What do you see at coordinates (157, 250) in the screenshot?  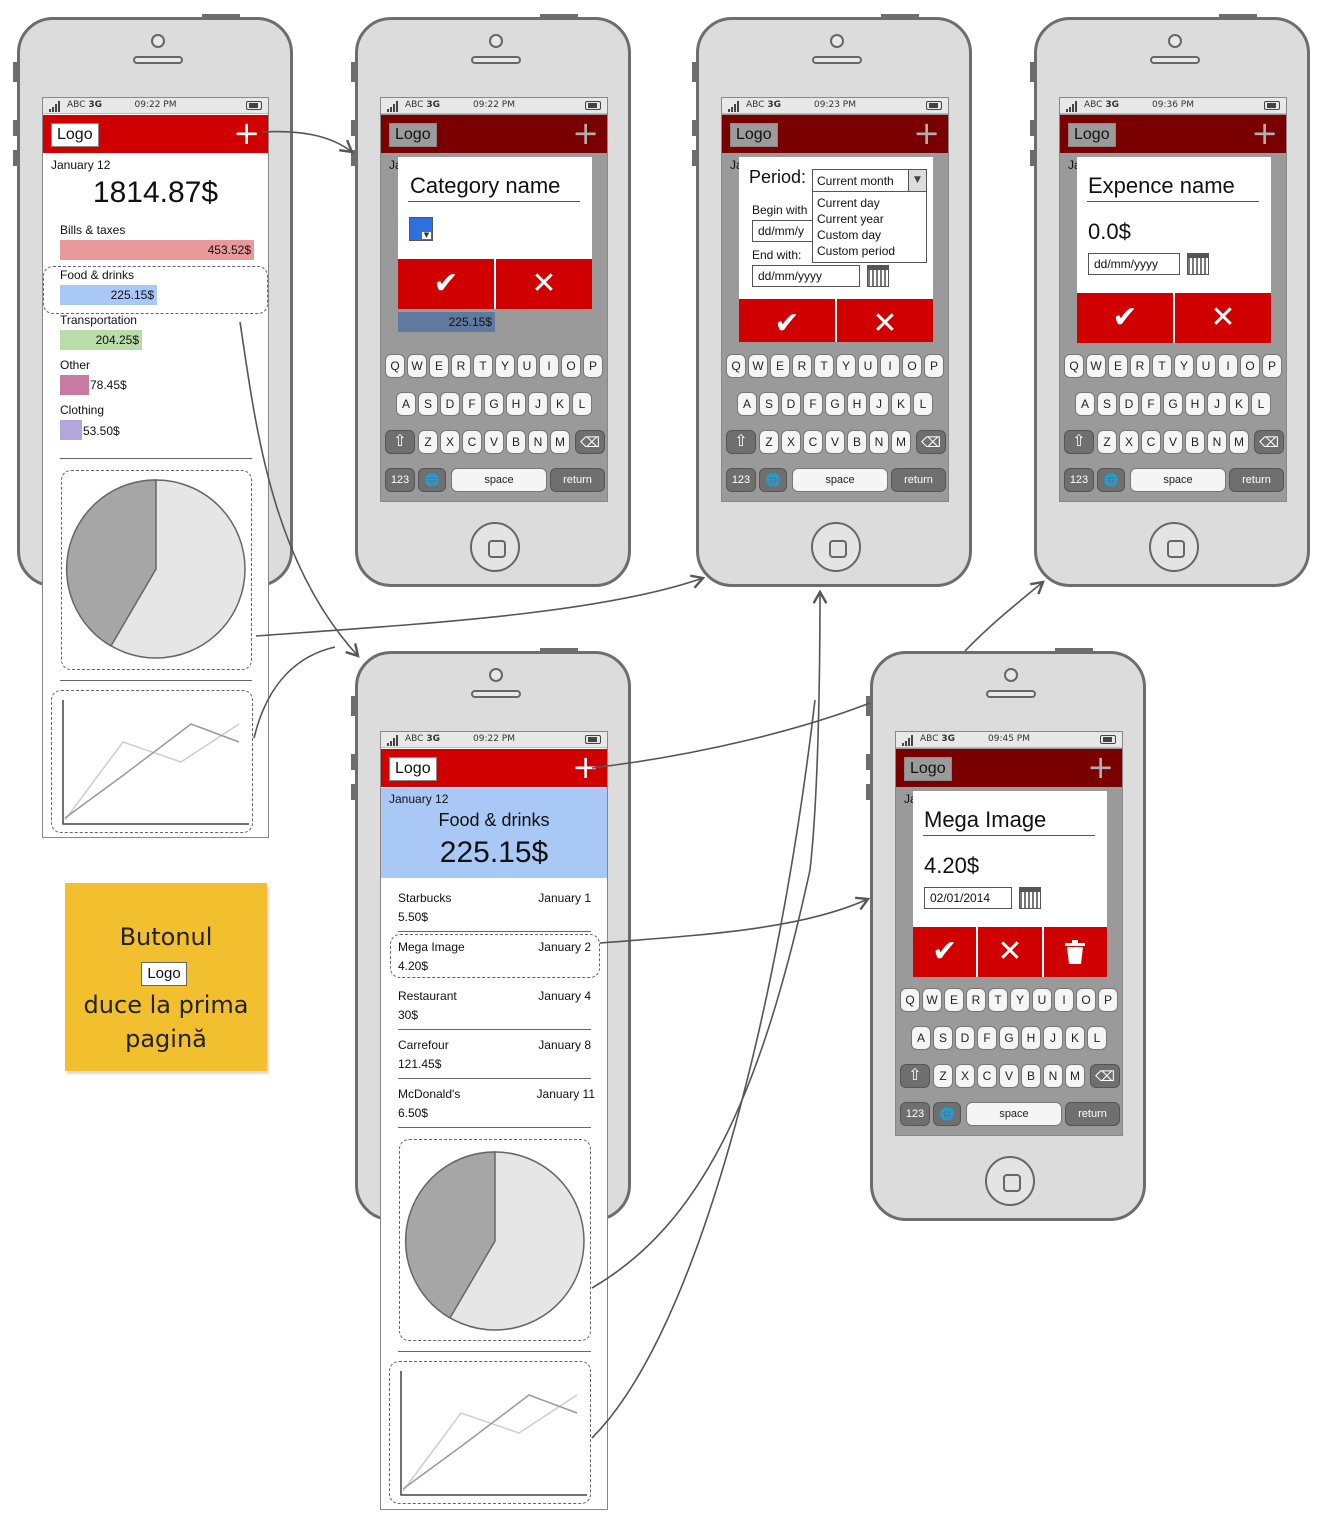 I see `category-bar: 453.52$` at bounding box center [157, 250].